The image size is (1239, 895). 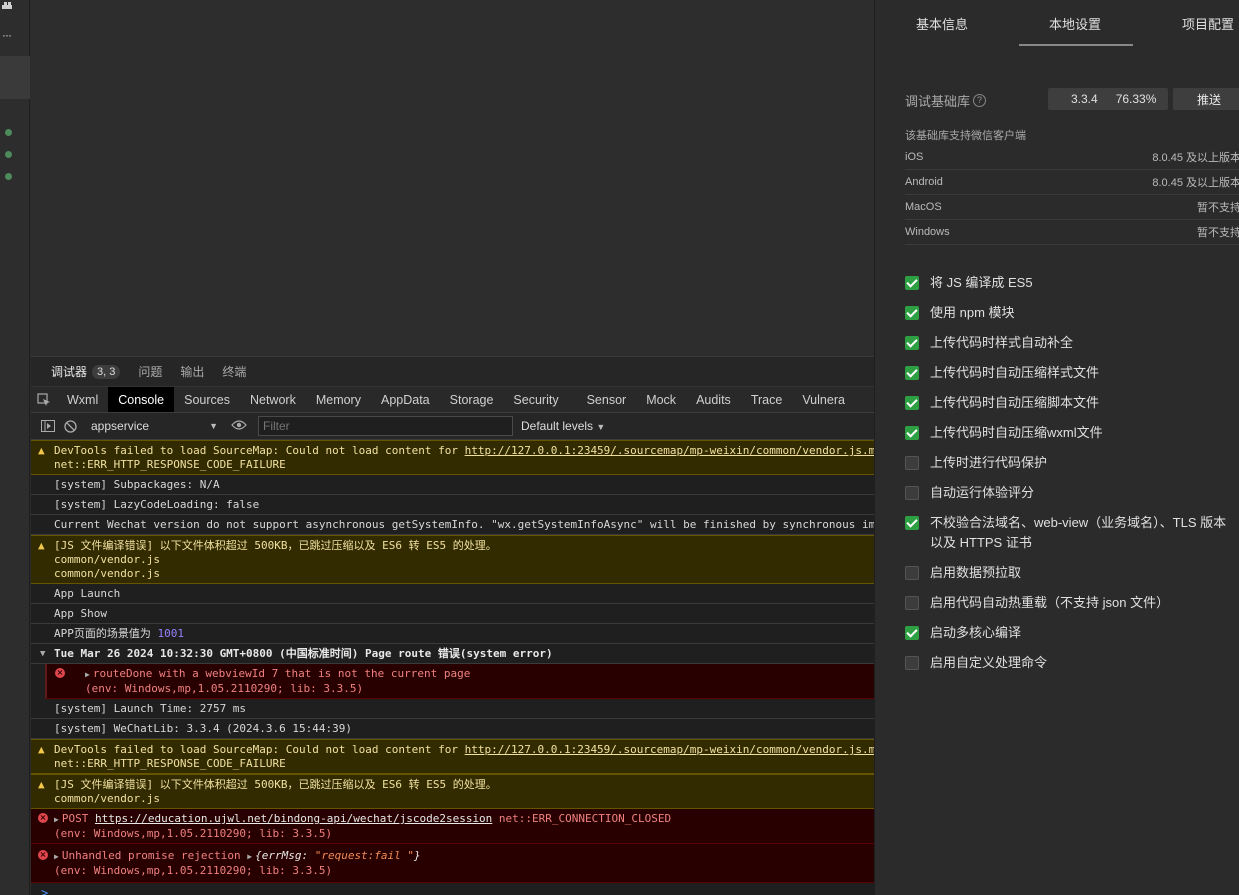 I want to click on tab-project-config: 项目配置, so click(x=1208, y=23).